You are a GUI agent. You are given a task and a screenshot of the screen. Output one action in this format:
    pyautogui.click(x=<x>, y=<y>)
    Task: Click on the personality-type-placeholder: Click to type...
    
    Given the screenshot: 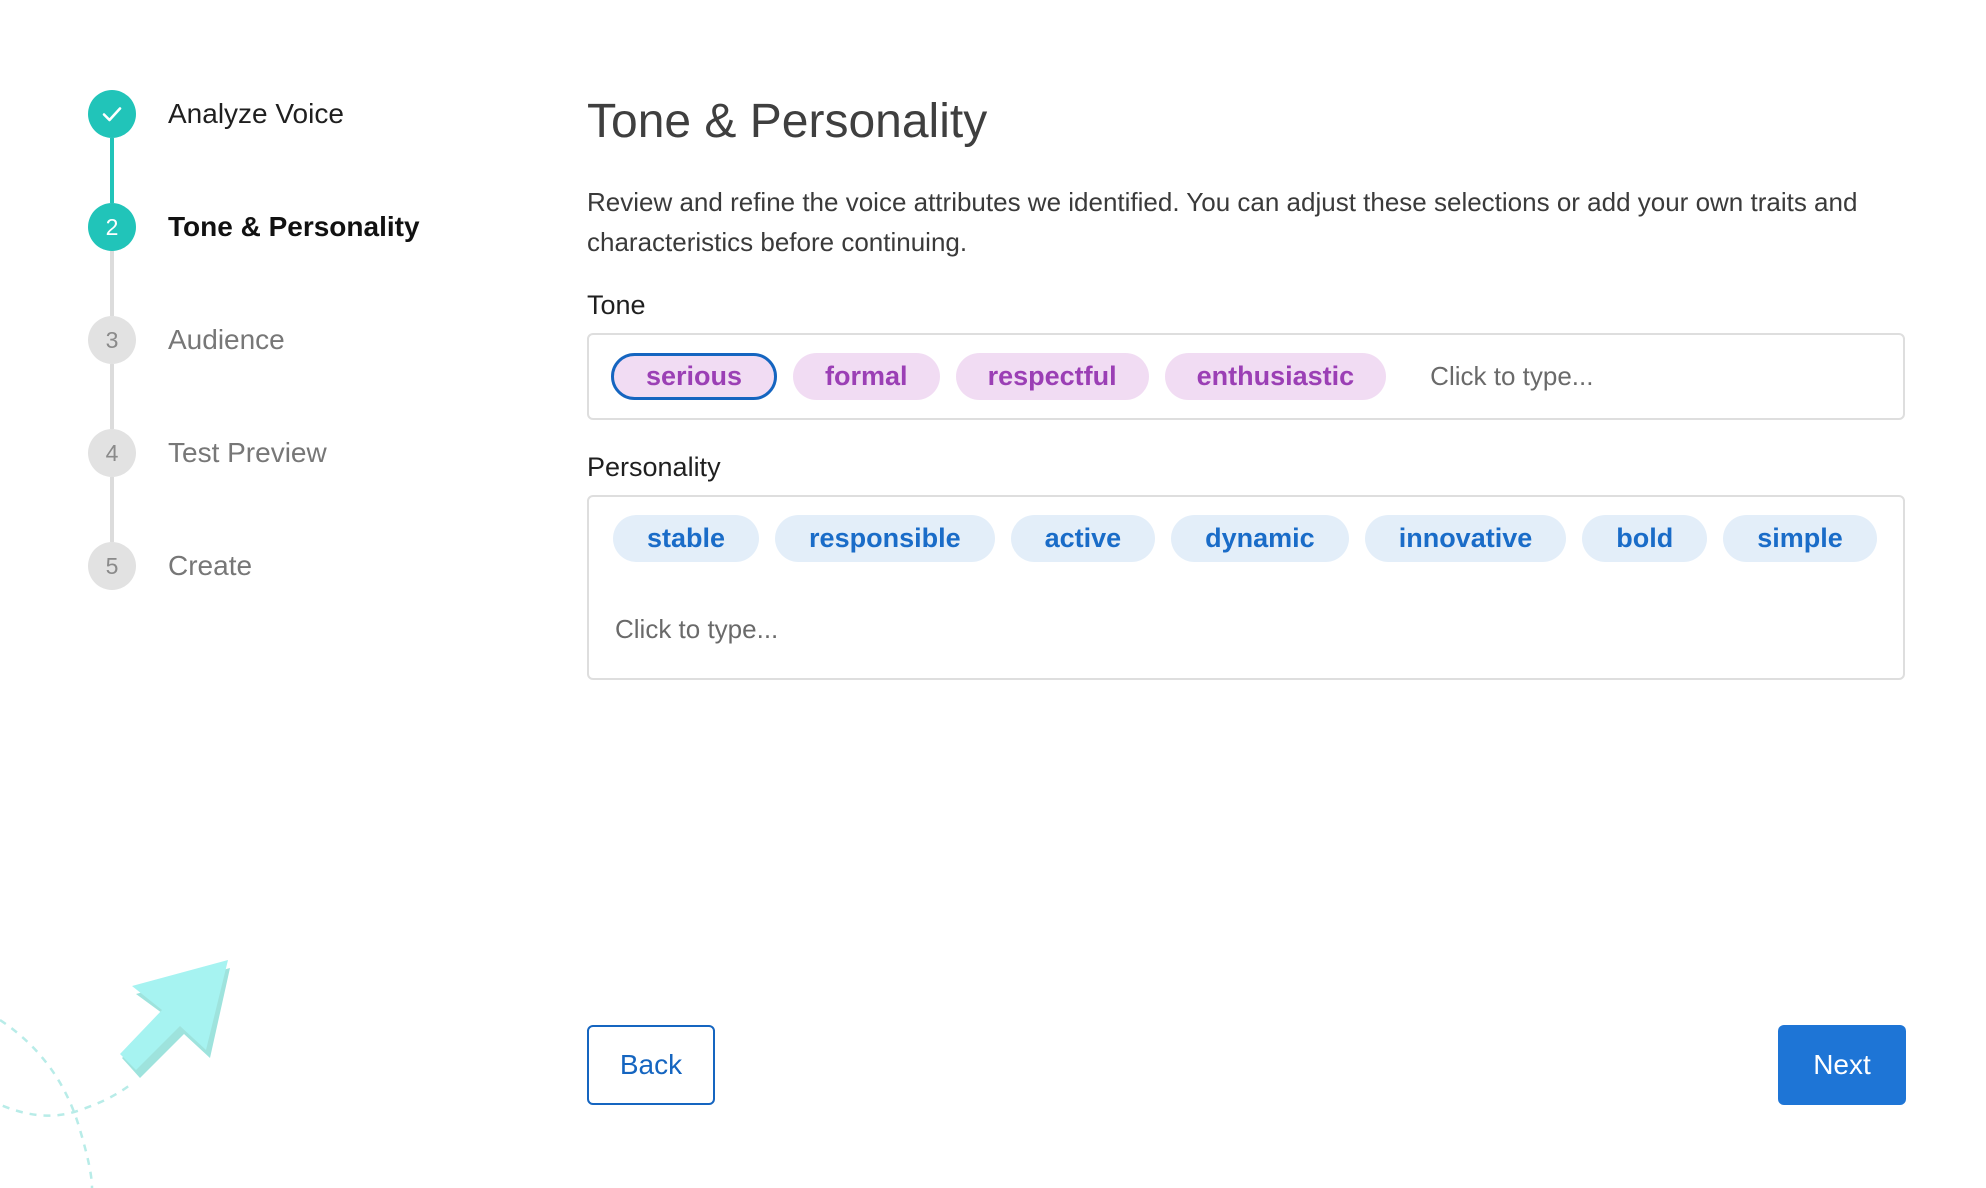 What is the action you would take?
    pyautogui.click(x=1248, y=629)
    